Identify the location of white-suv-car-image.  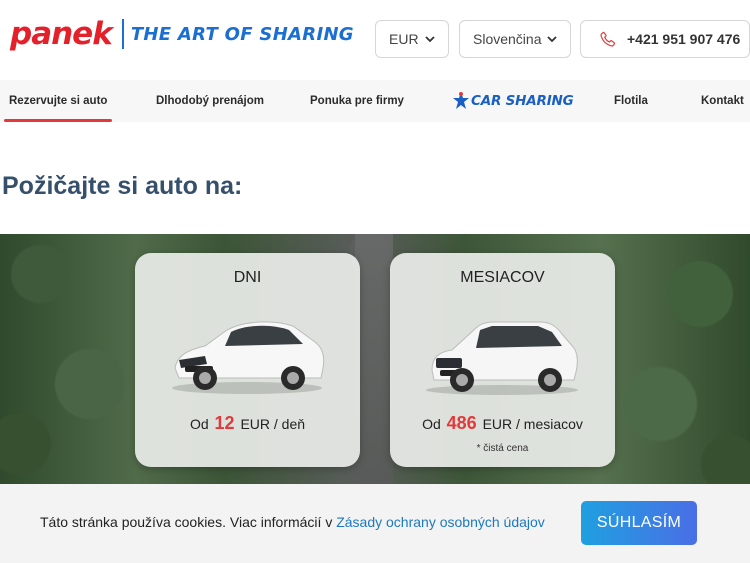
(502, 358).